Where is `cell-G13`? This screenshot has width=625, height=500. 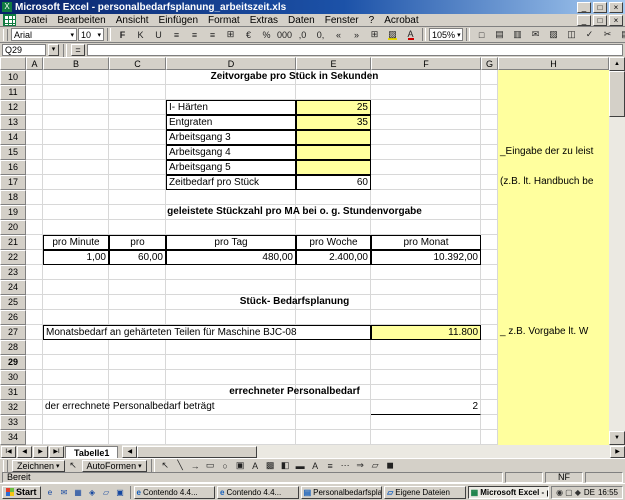
cell-G13 is located at coordinates (489, 122).